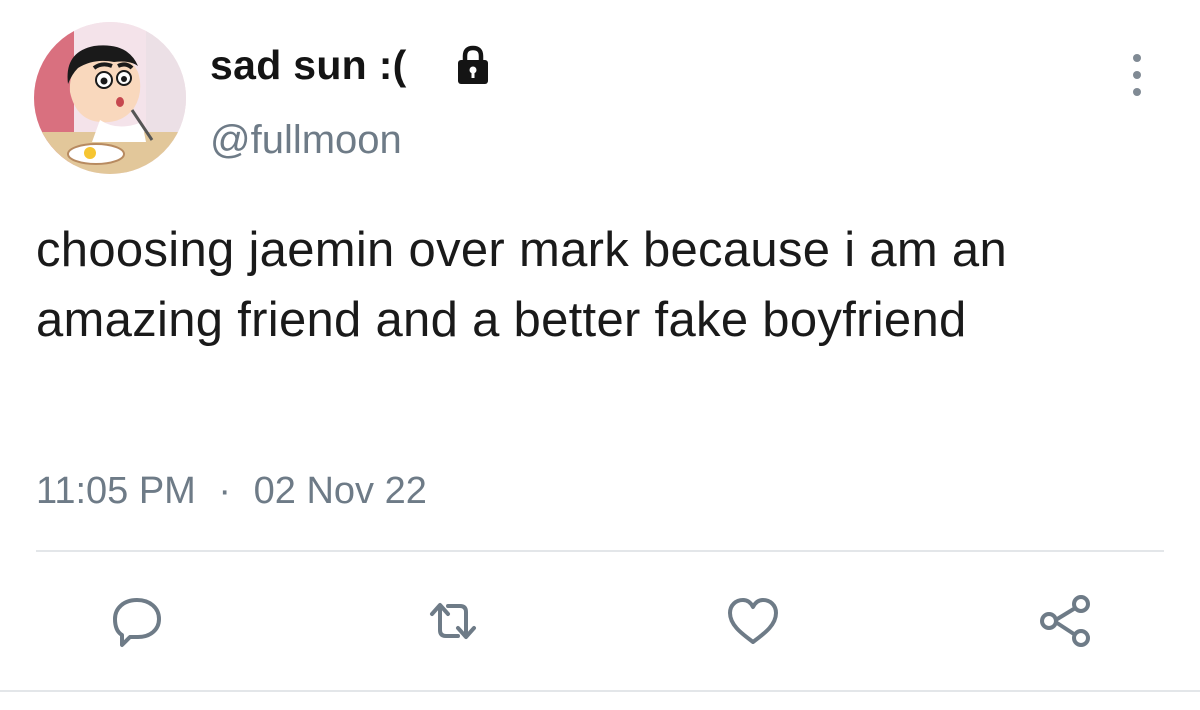 This screenshot has height=710, width=1200. I want to click on tweet-timestamp: 11:05 PM · 02 Nov 22, so click(231, 491).